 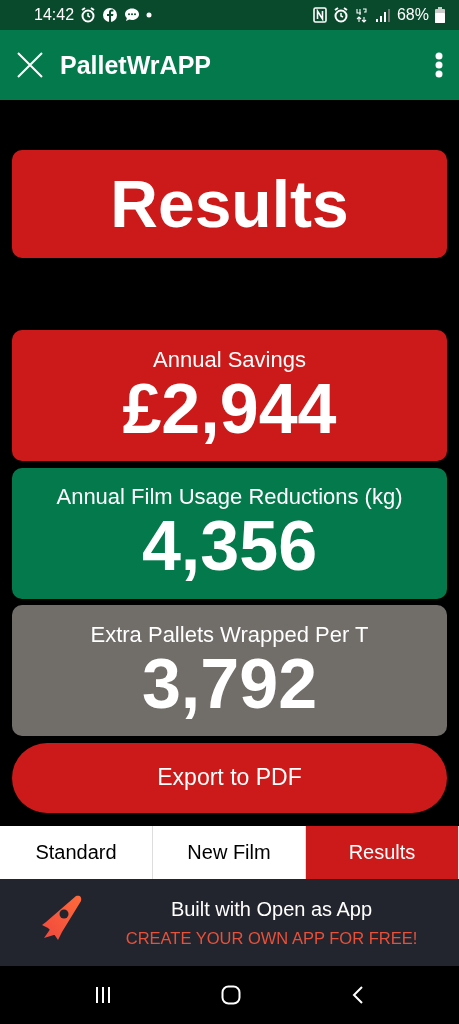 What do you see at coordinates (54, 15) in the screenshot?
I see `clock-time: 14:42` at bounding box center [54, 15].